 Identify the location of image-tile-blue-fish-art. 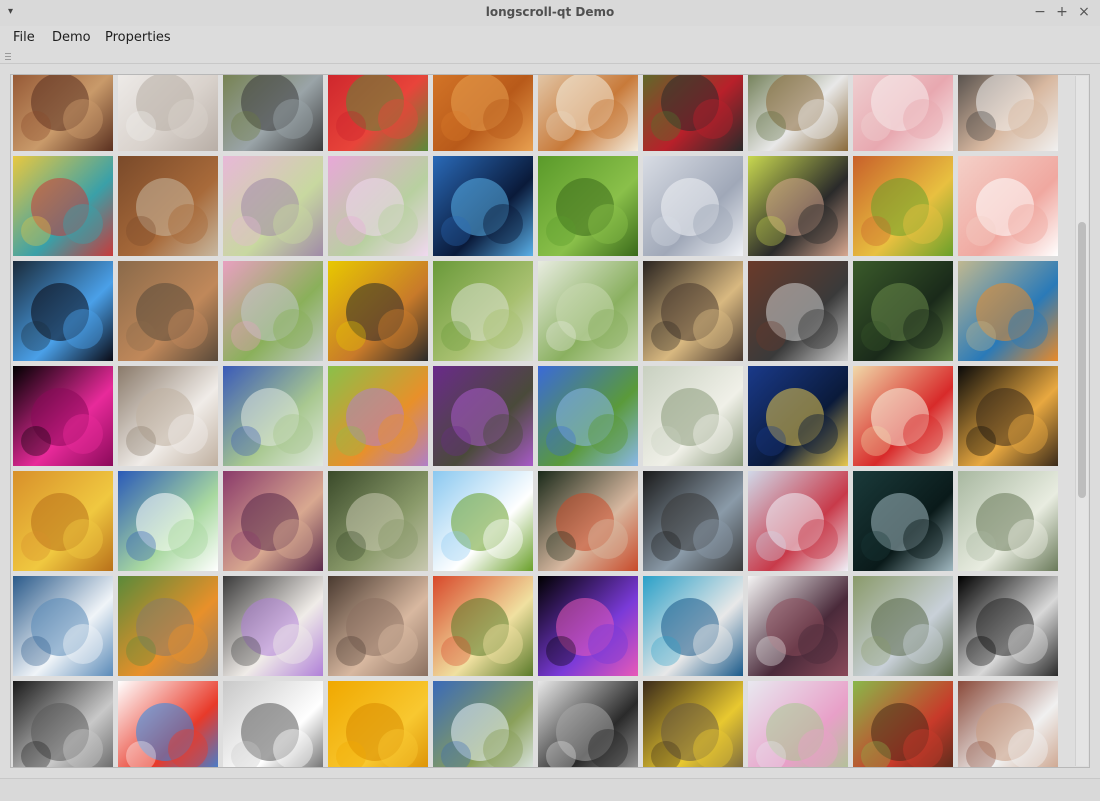
(483, 206).